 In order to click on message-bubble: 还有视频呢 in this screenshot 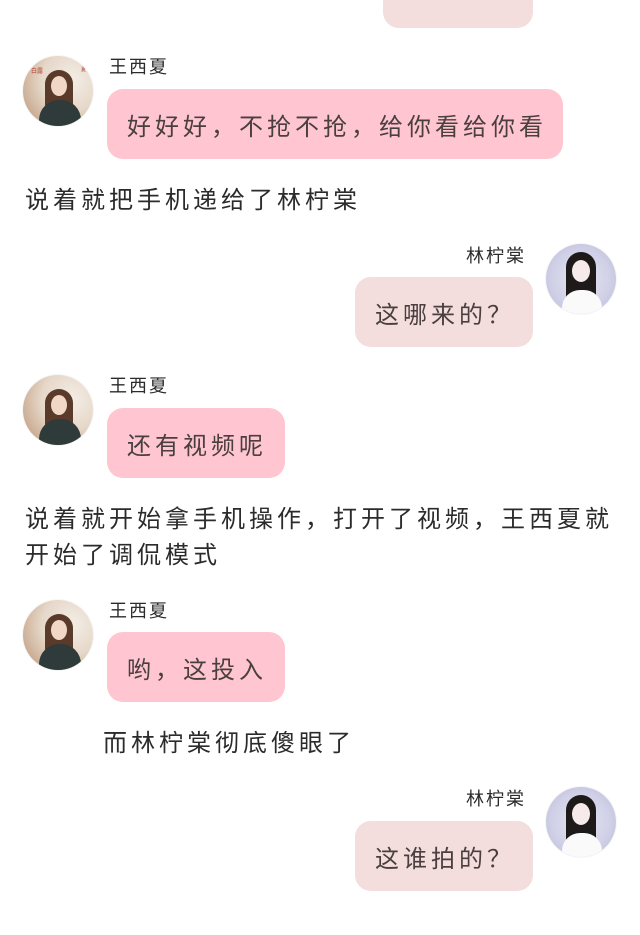, I will do `click(196, 443)`.